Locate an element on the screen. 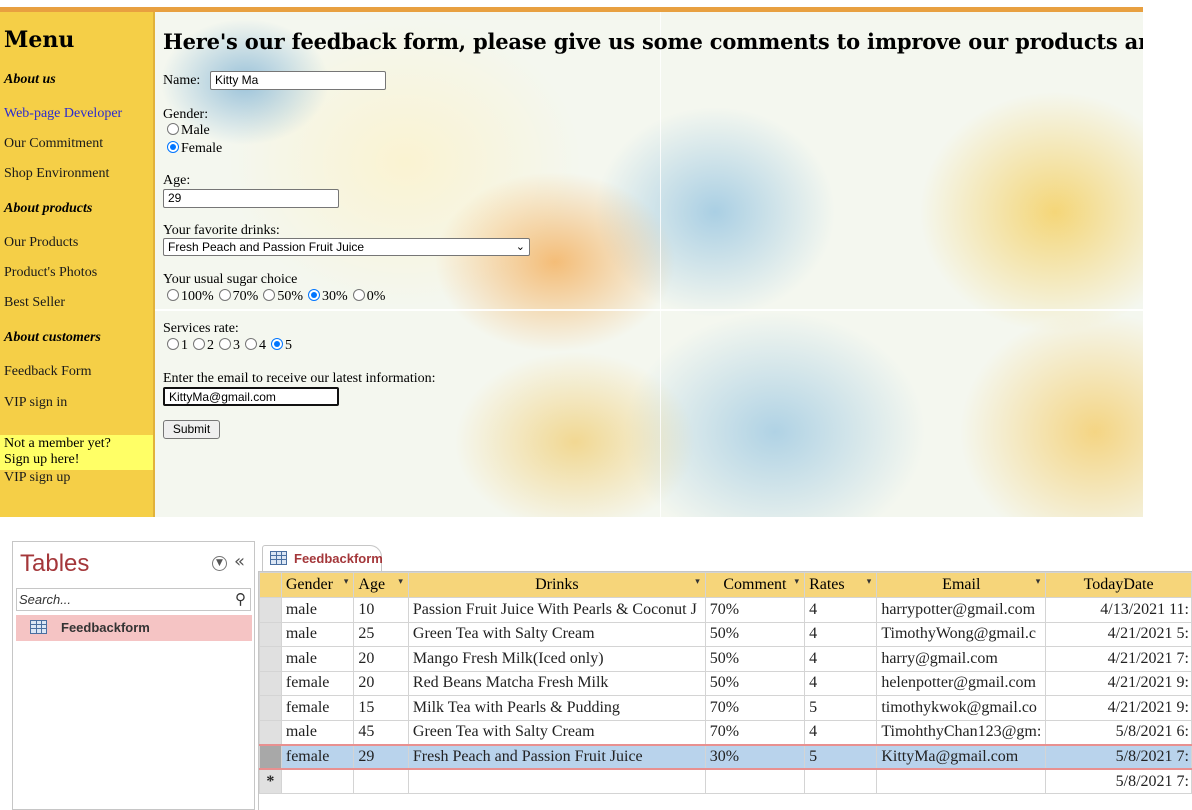 The height and width of the screenshot is (810, 1192). table-cell-age: 20 is located at coordinates (381, 659).